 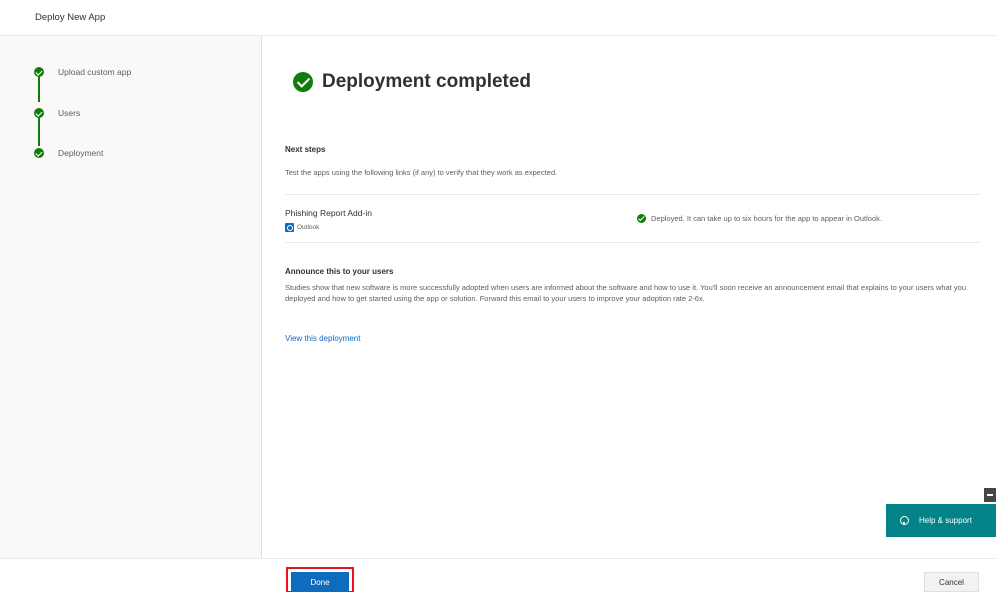 I want to click on view-deployment-link: View this deployment, so click(x=322, y=338).